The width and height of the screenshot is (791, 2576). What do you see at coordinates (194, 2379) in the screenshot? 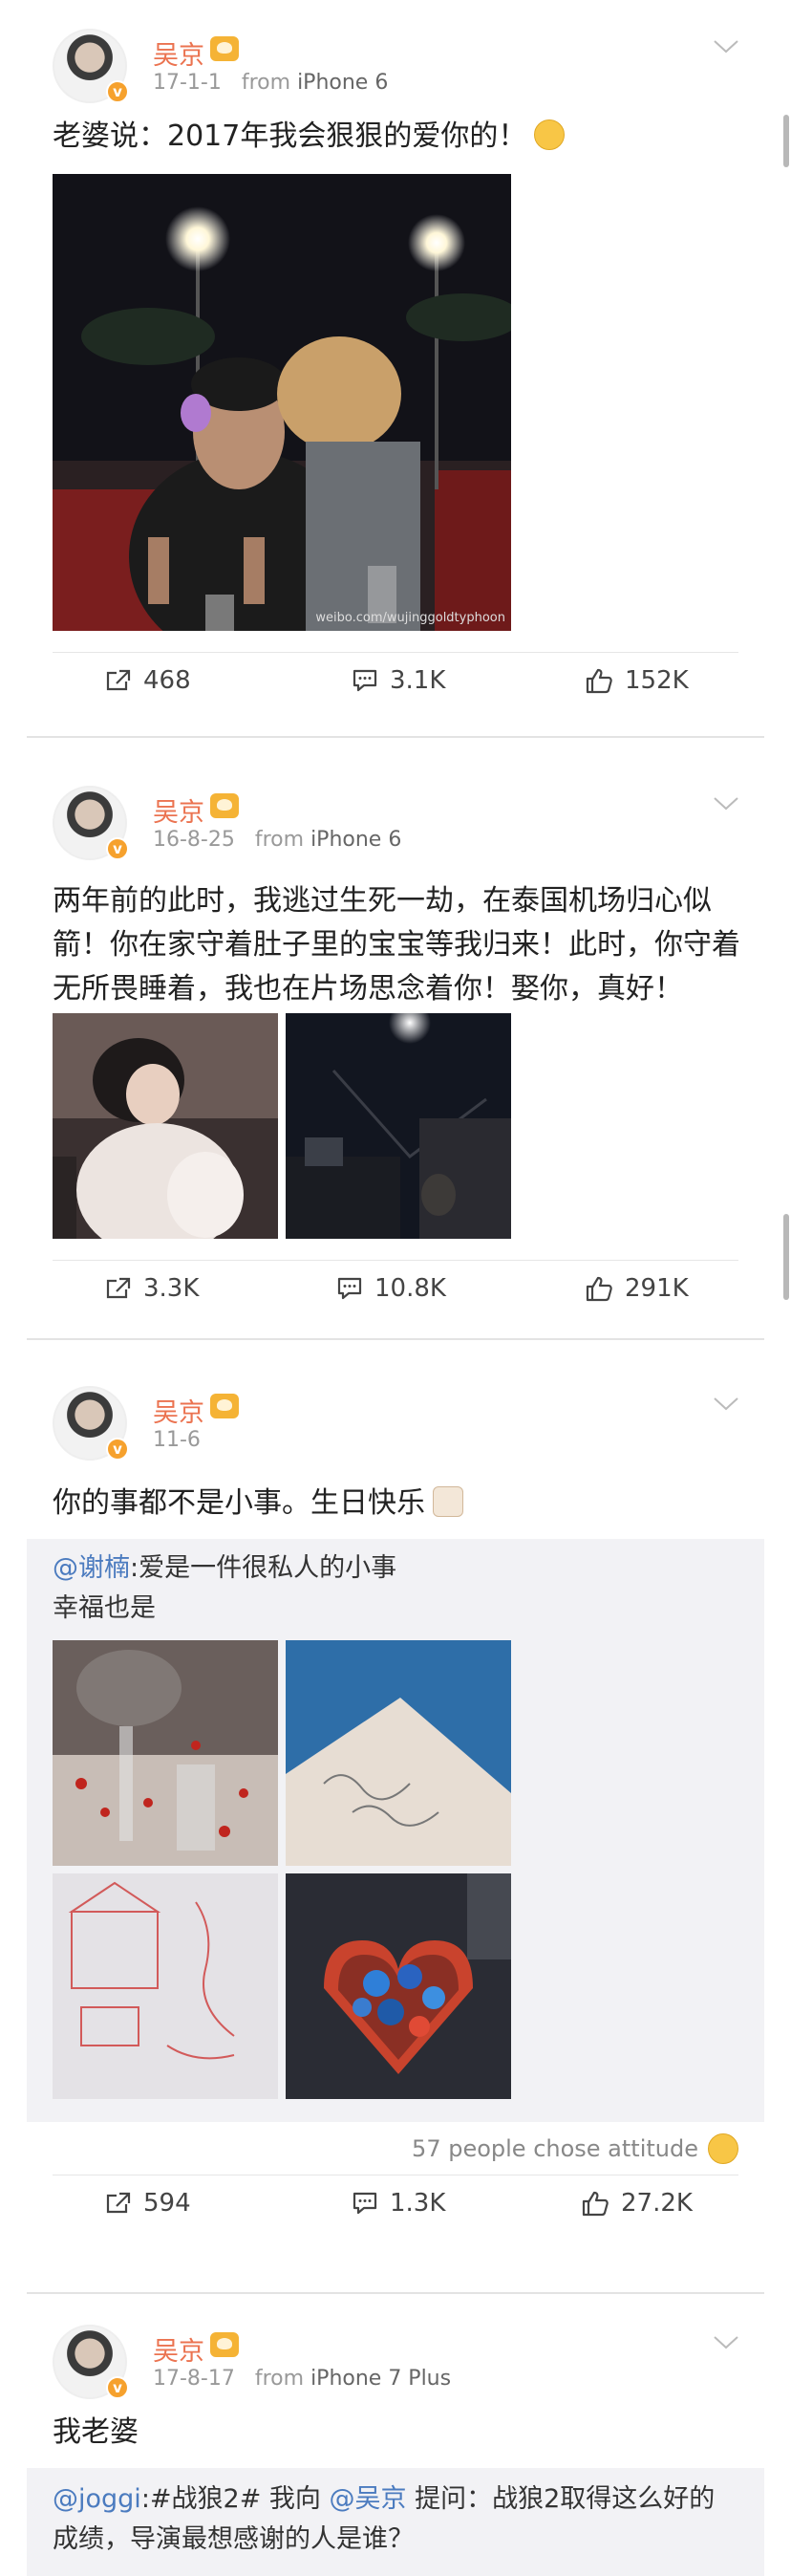
I see `post-date: 17-8-17` at bounding box center [194, 2379].